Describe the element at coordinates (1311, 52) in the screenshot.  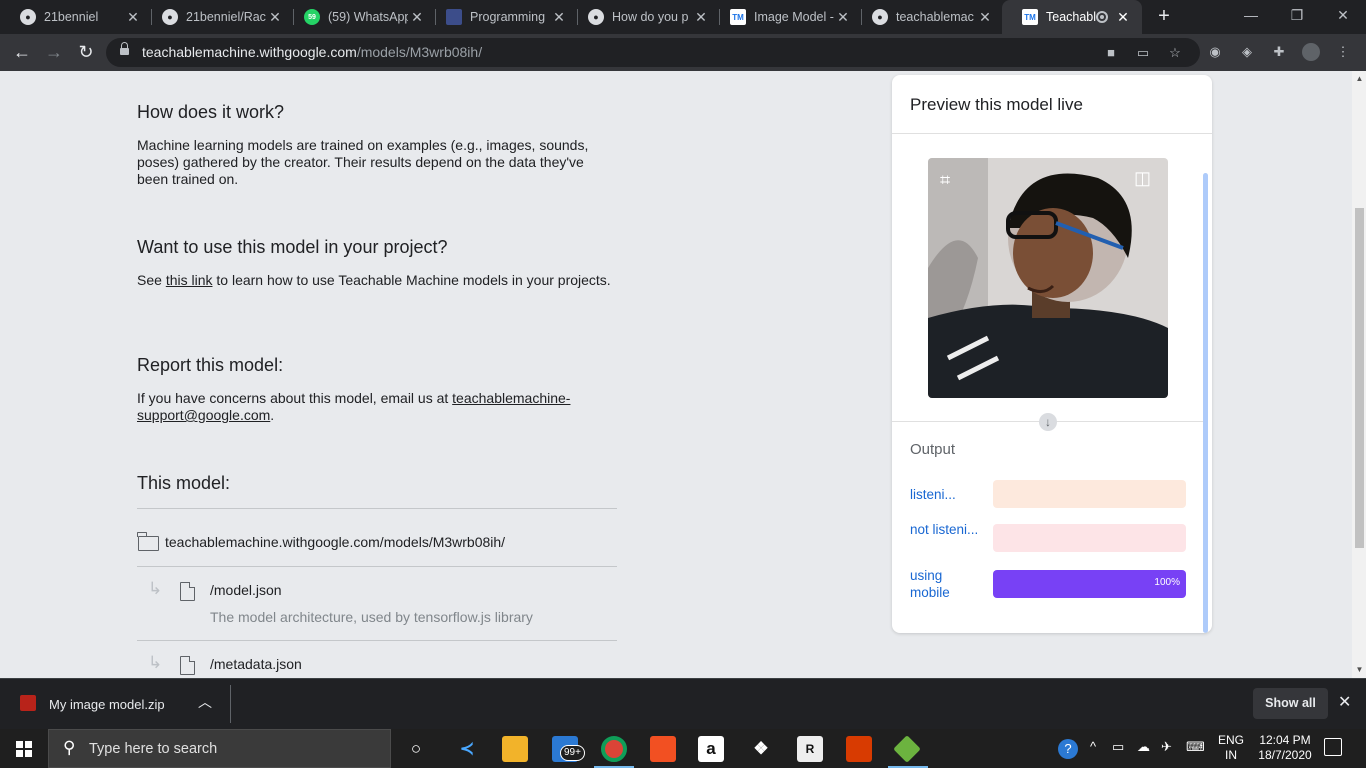
I see `profile-avatar` at that location.